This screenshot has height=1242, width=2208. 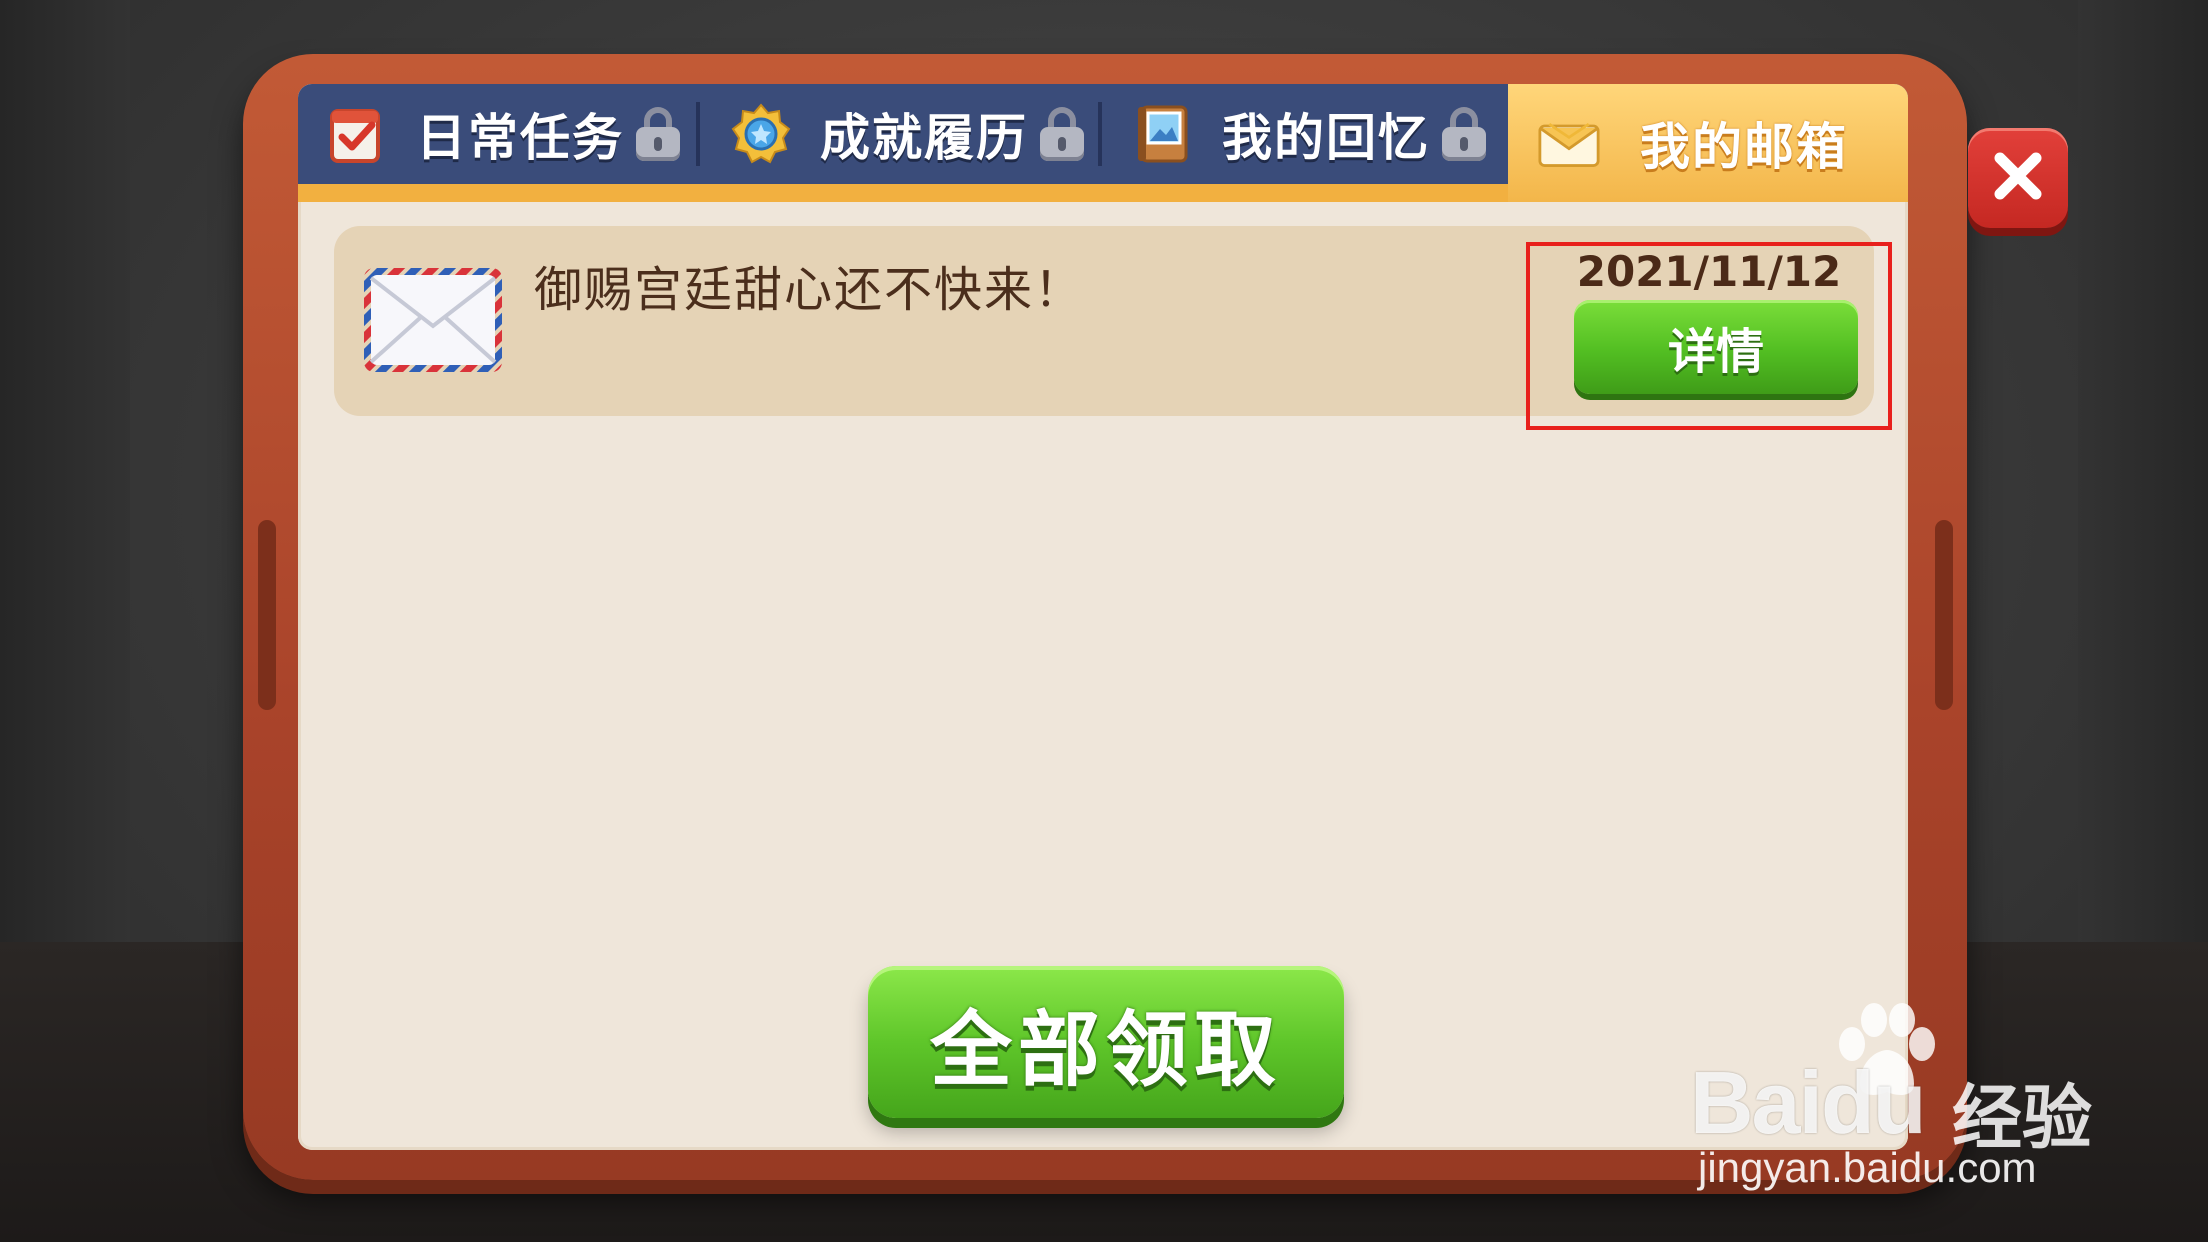 What do you see at coordinates (520, 138) in the screenshot?
I see `tab-daily-tasks-label: 日常任务` at bounding box center [520, 138].